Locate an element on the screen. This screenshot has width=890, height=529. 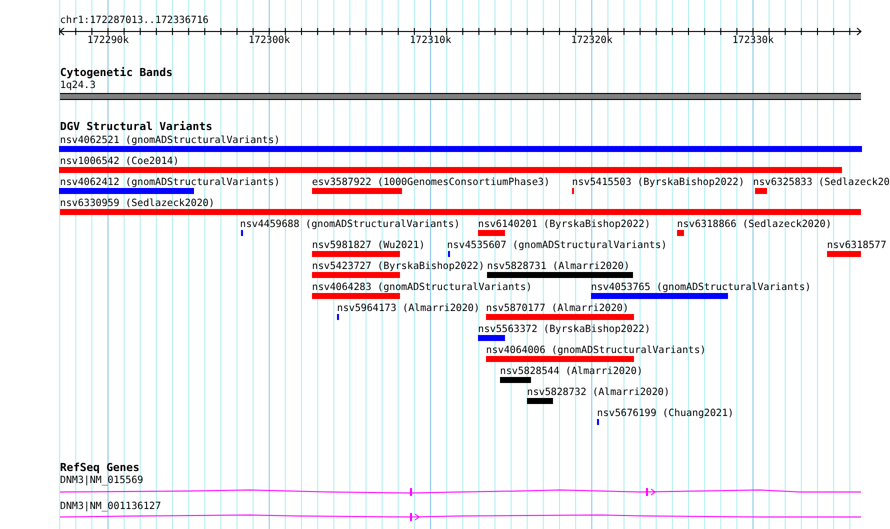
variant-label: nsv5828544 (Almarri2020) is located at coordinates (571, 371).